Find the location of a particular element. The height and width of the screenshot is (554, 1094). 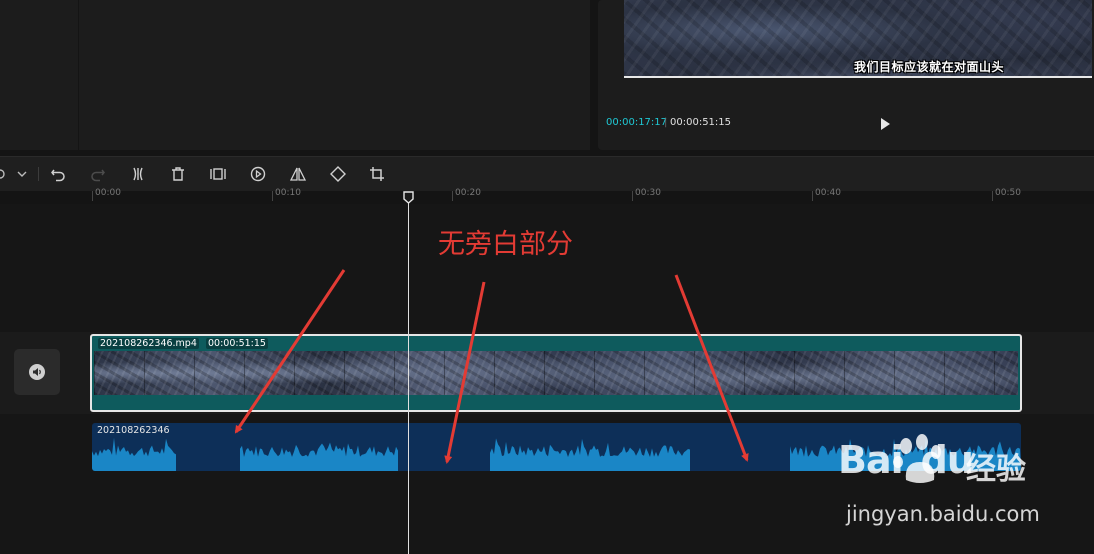

ruler-tick: 00:50 is located at coordinates (1008, 193).